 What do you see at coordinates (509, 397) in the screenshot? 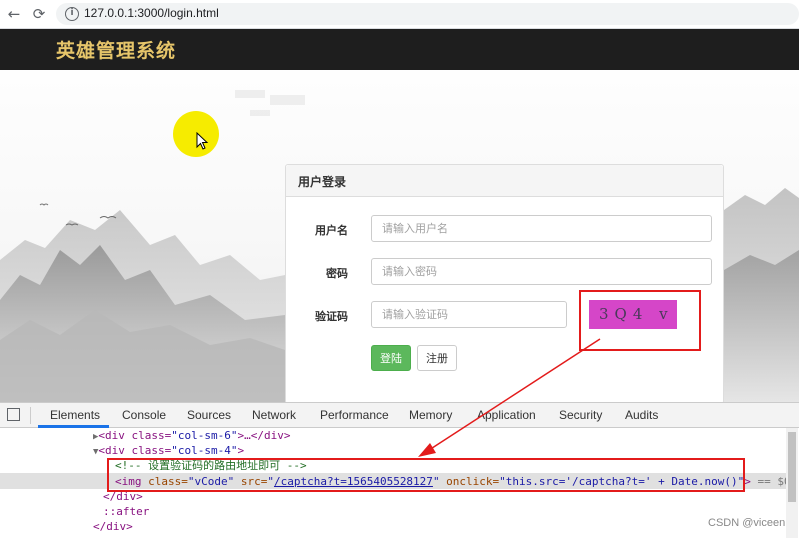
I see `annotation-arrow` at bounding box center [509, 397].